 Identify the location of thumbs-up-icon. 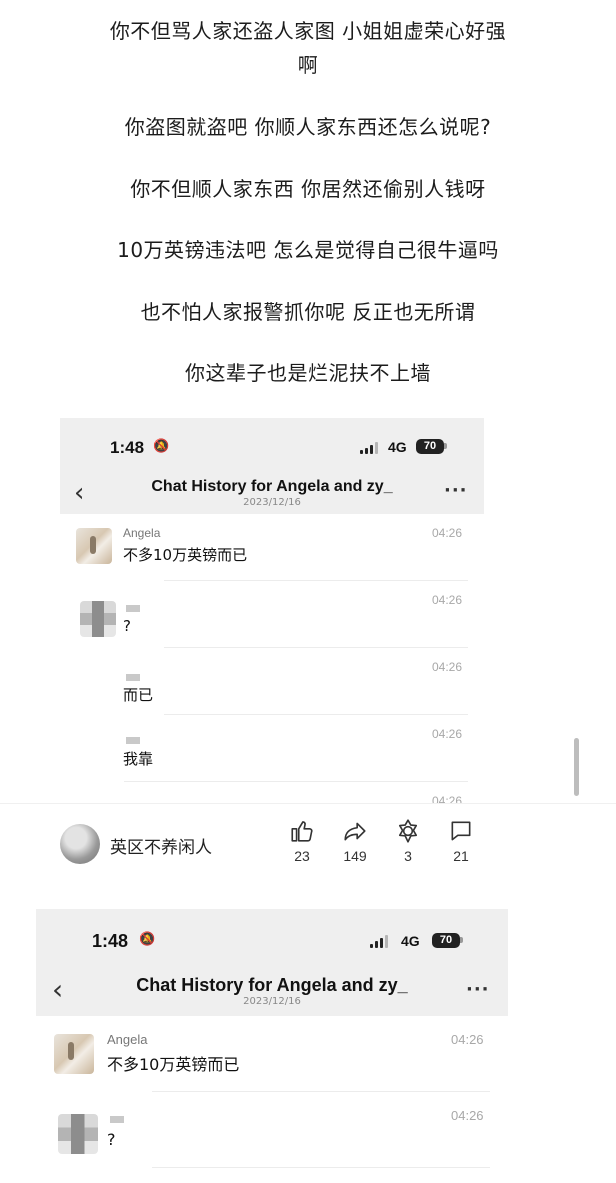
(302, 831).